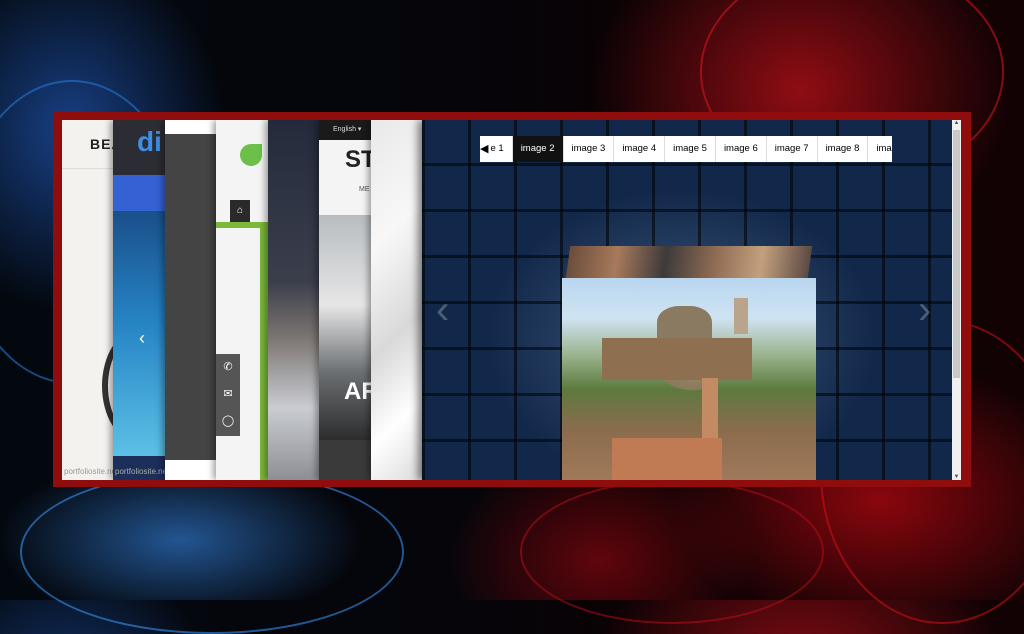  Describe the element at coordinates (500, 149) in the screenshot. I see `tab-image-1: e 1` at that location.